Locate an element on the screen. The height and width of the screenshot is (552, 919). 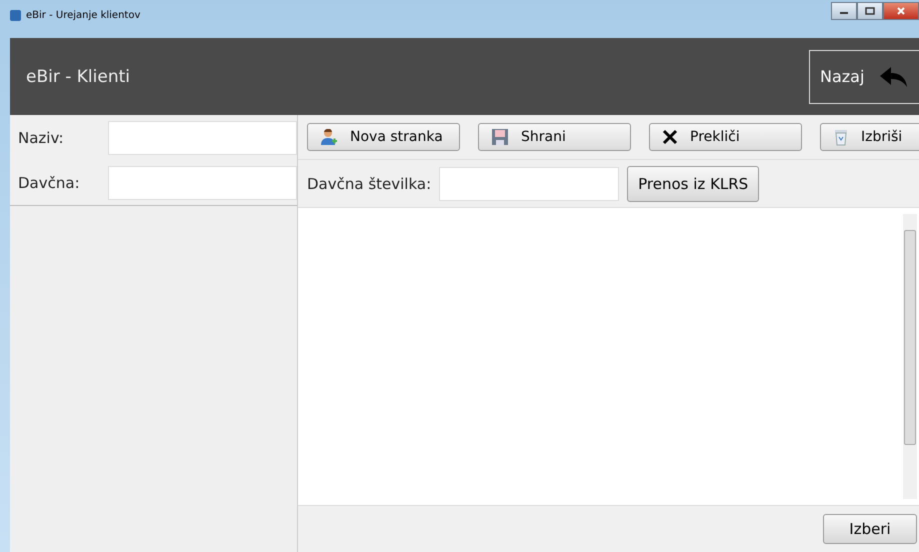
window-title: eBir - Urejanje klientov is located at coordinates (83, 15).